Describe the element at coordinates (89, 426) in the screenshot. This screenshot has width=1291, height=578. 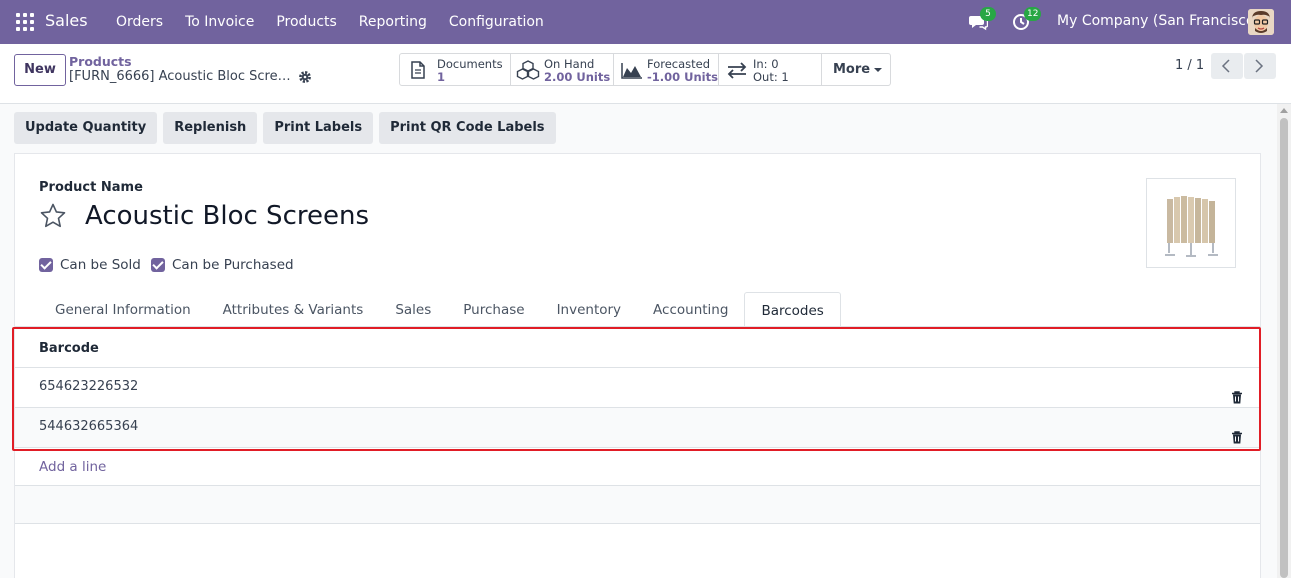
I see `barcode-cell: 544632665364` at that location.